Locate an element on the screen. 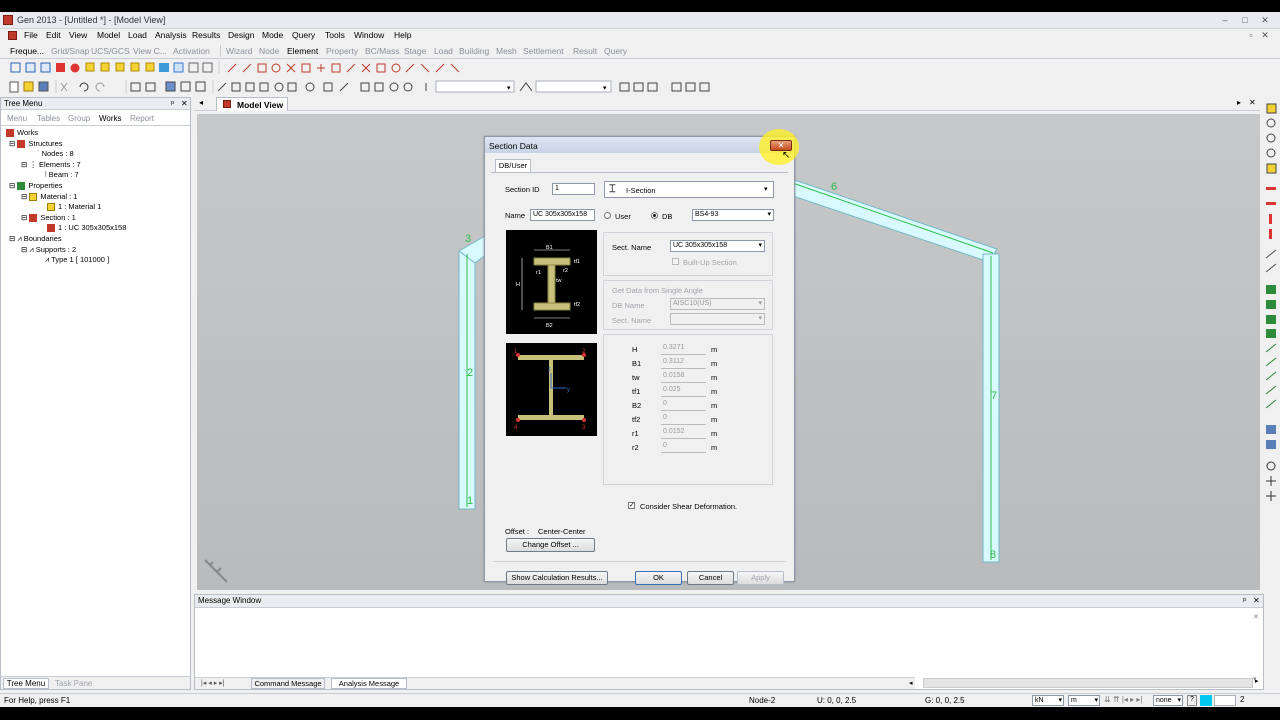  tree-tab-group: Group is located at coordinates (79, 118).